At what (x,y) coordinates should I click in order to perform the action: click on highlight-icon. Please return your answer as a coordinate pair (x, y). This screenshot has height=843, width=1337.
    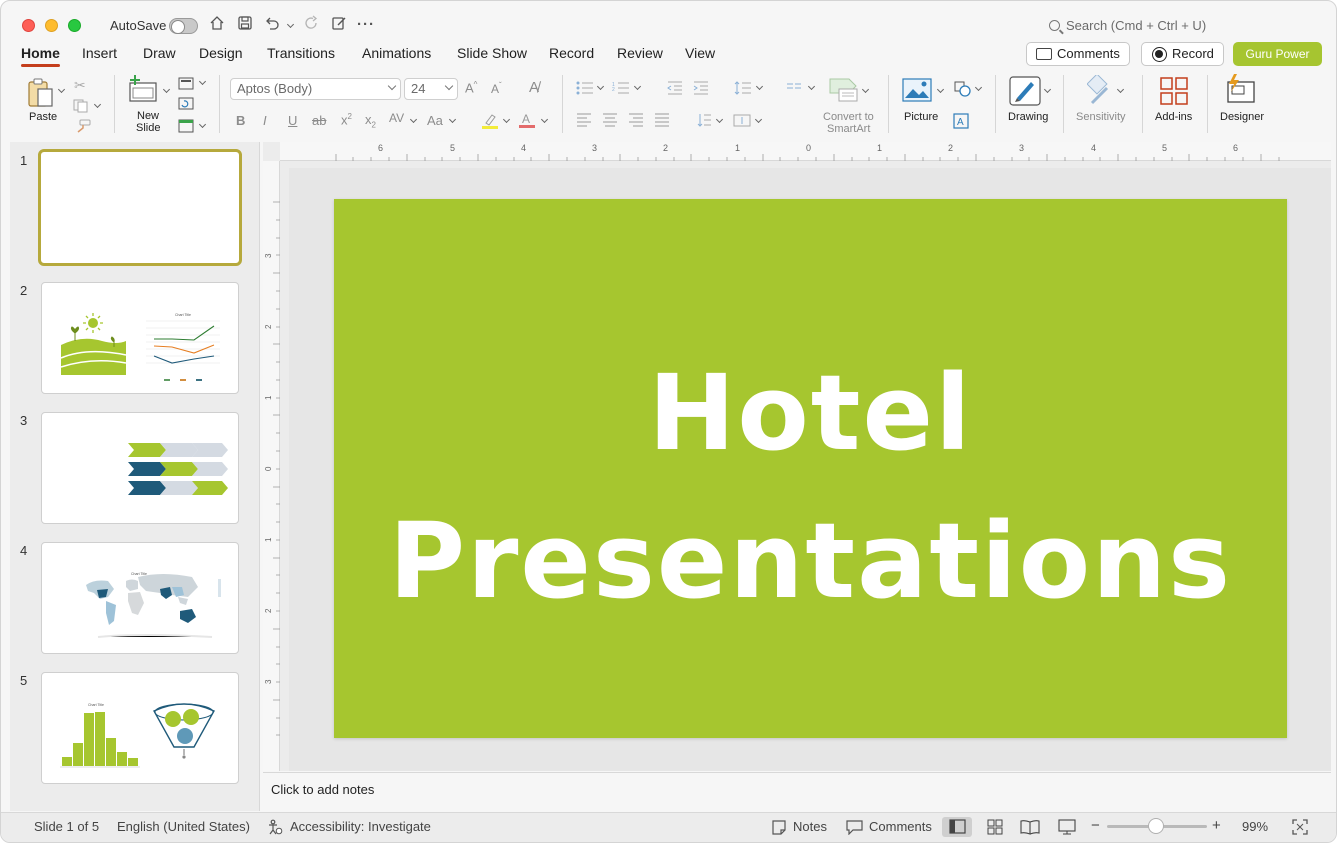
    Looking at the image, I should click on (490, 122).